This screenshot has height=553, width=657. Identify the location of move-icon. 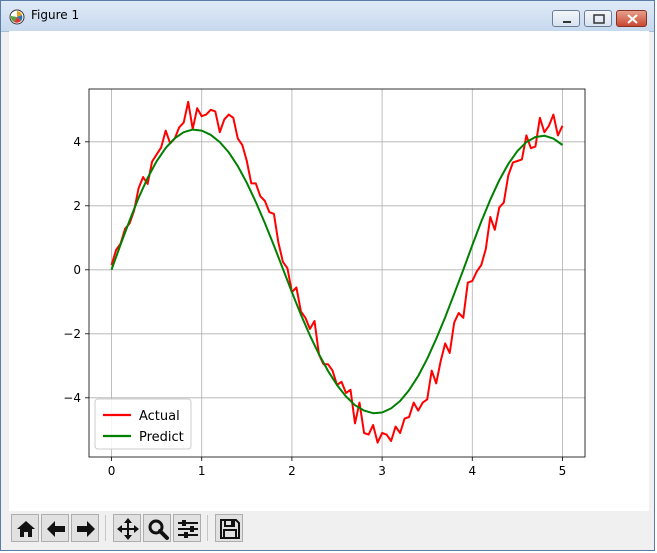
(128, 529).